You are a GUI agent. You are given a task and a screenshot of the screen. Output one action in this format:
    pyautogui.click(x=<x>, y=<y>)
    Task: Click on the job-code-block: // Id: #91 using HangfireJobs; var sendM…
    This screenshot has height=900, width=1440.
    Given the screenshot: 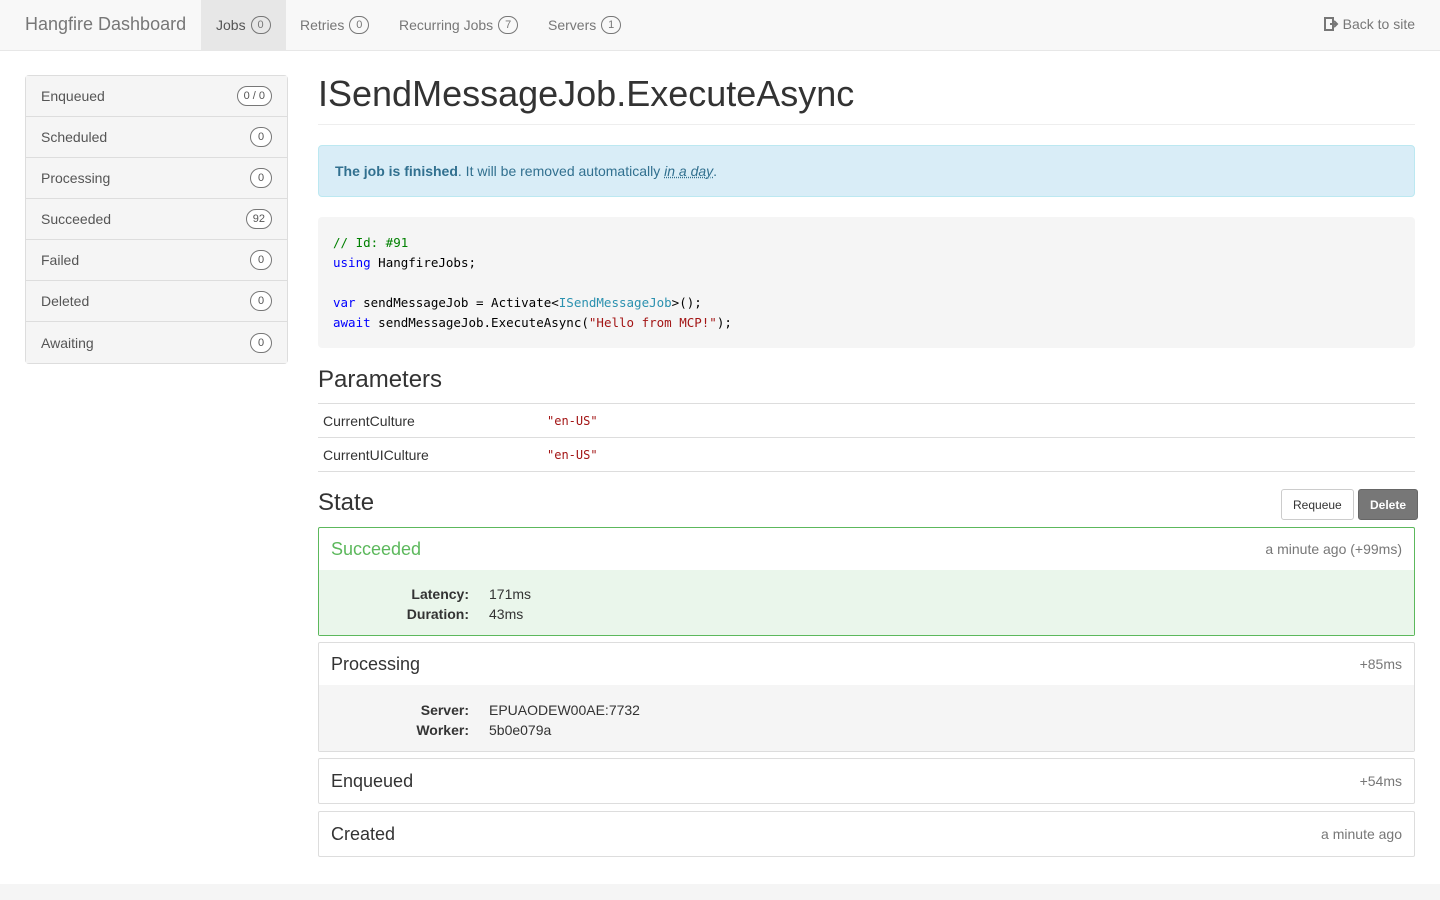 What is the action you would take?
    pyautogui.click(x=866, y=282)
    